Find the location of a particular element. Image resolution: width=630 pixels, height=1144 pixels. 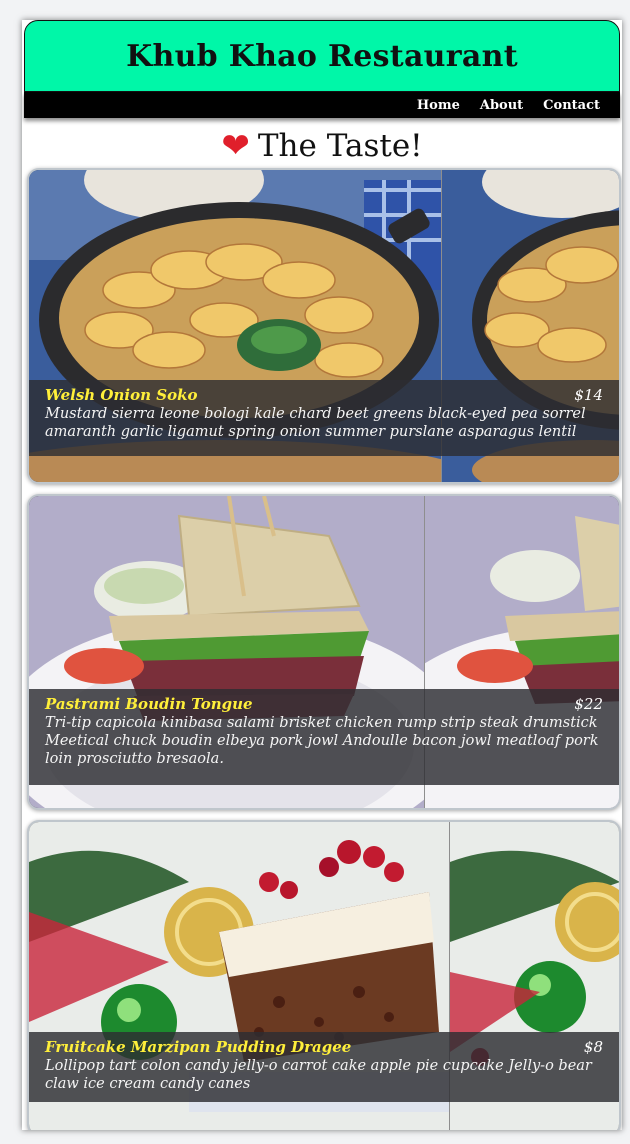

nav-link-contact: Contact is located at coordinates (571, 105).